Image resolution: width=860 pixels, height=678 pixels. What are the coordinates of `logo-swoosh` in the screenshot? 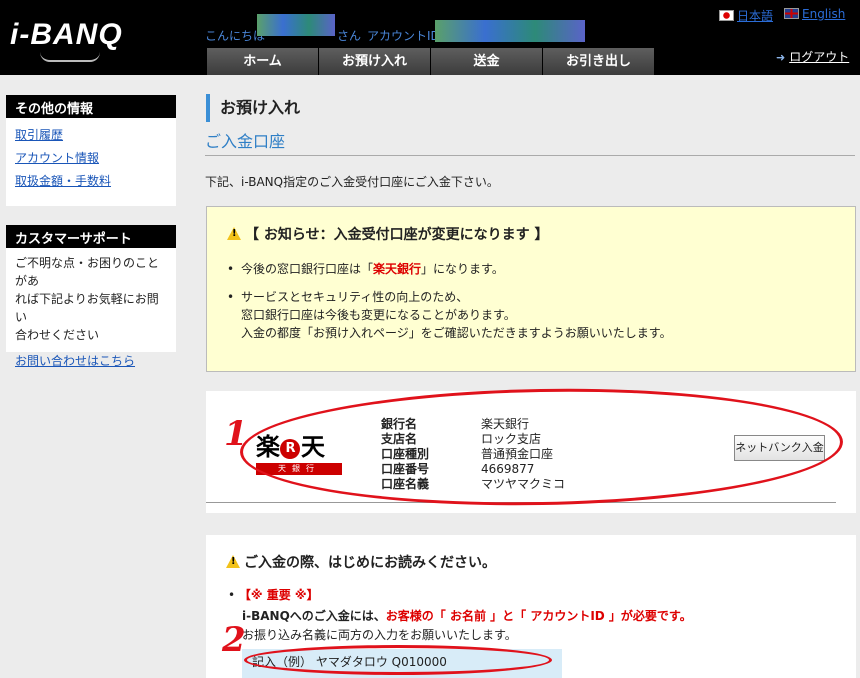 It's located at (70, 57).